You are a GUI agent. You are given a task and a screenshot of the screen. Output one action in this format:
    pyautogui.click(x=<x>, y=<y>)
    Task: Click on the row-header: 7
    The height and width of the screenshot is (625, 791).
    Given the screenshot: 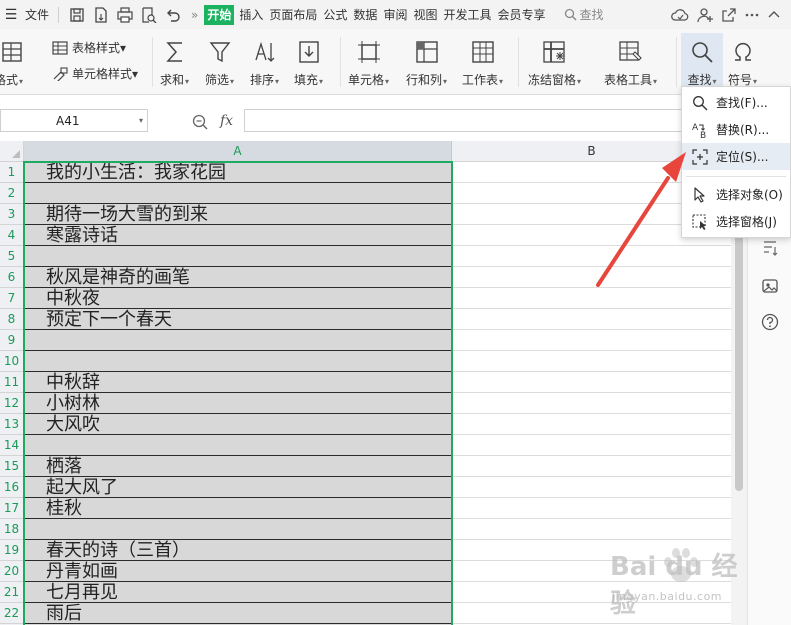 What is the action you would take?
    pyautogui.click(x=12, y=298)
    